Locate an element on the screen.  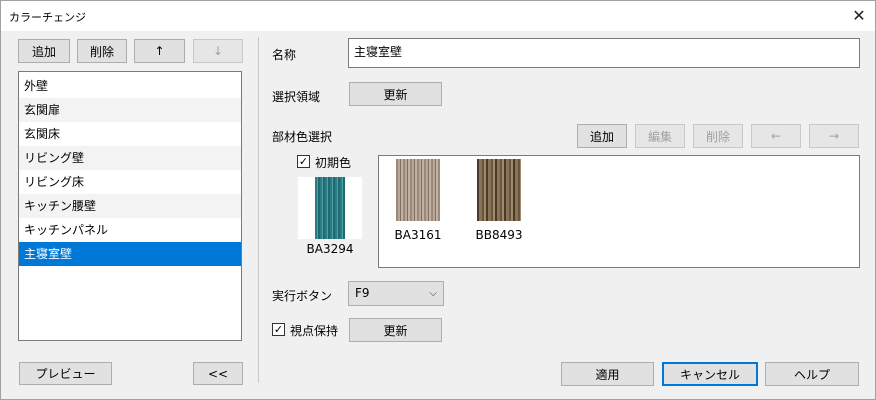
keep-view-update-button: 更新 is located at coordinates (395, 330).